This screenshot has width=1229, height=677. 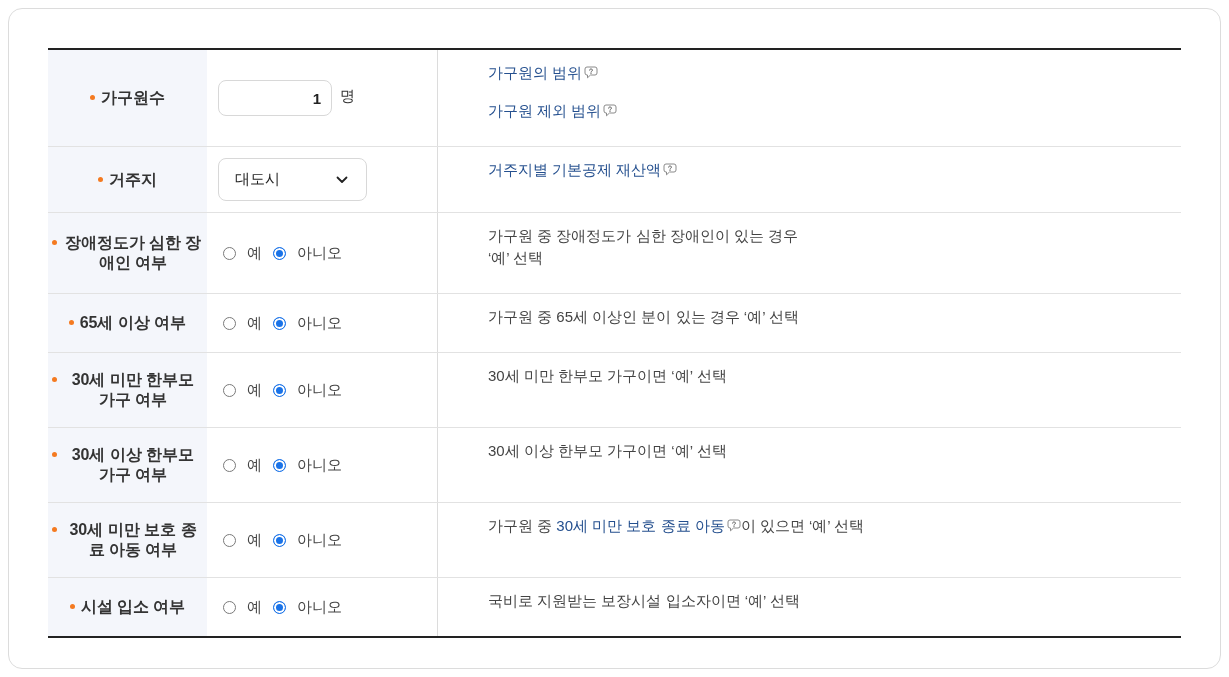 I want to click on chevron-down-icon, so click(x=342, y=179).